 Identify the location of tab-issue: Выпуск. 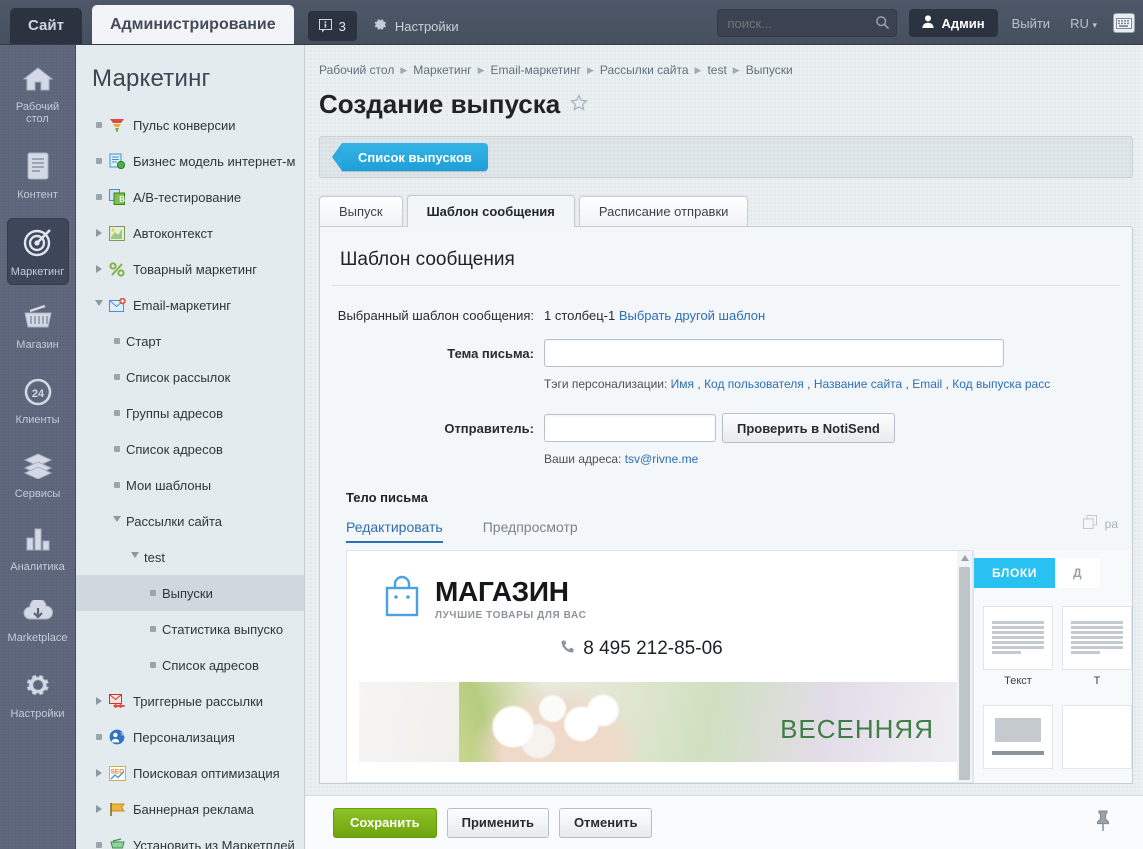
(361, 211).